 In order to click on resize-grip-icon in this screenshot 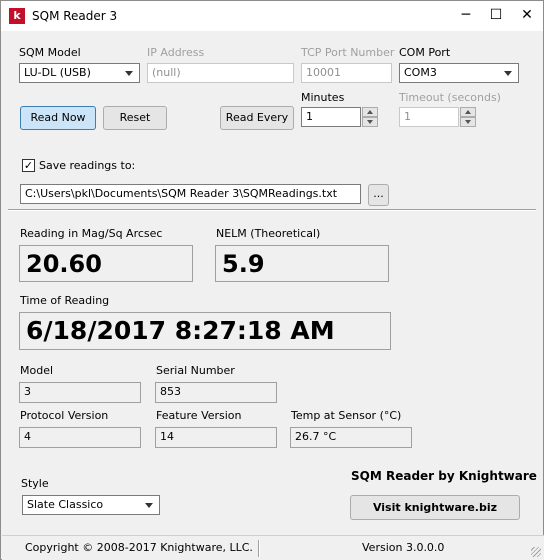, I will do `click(536, 552)`.